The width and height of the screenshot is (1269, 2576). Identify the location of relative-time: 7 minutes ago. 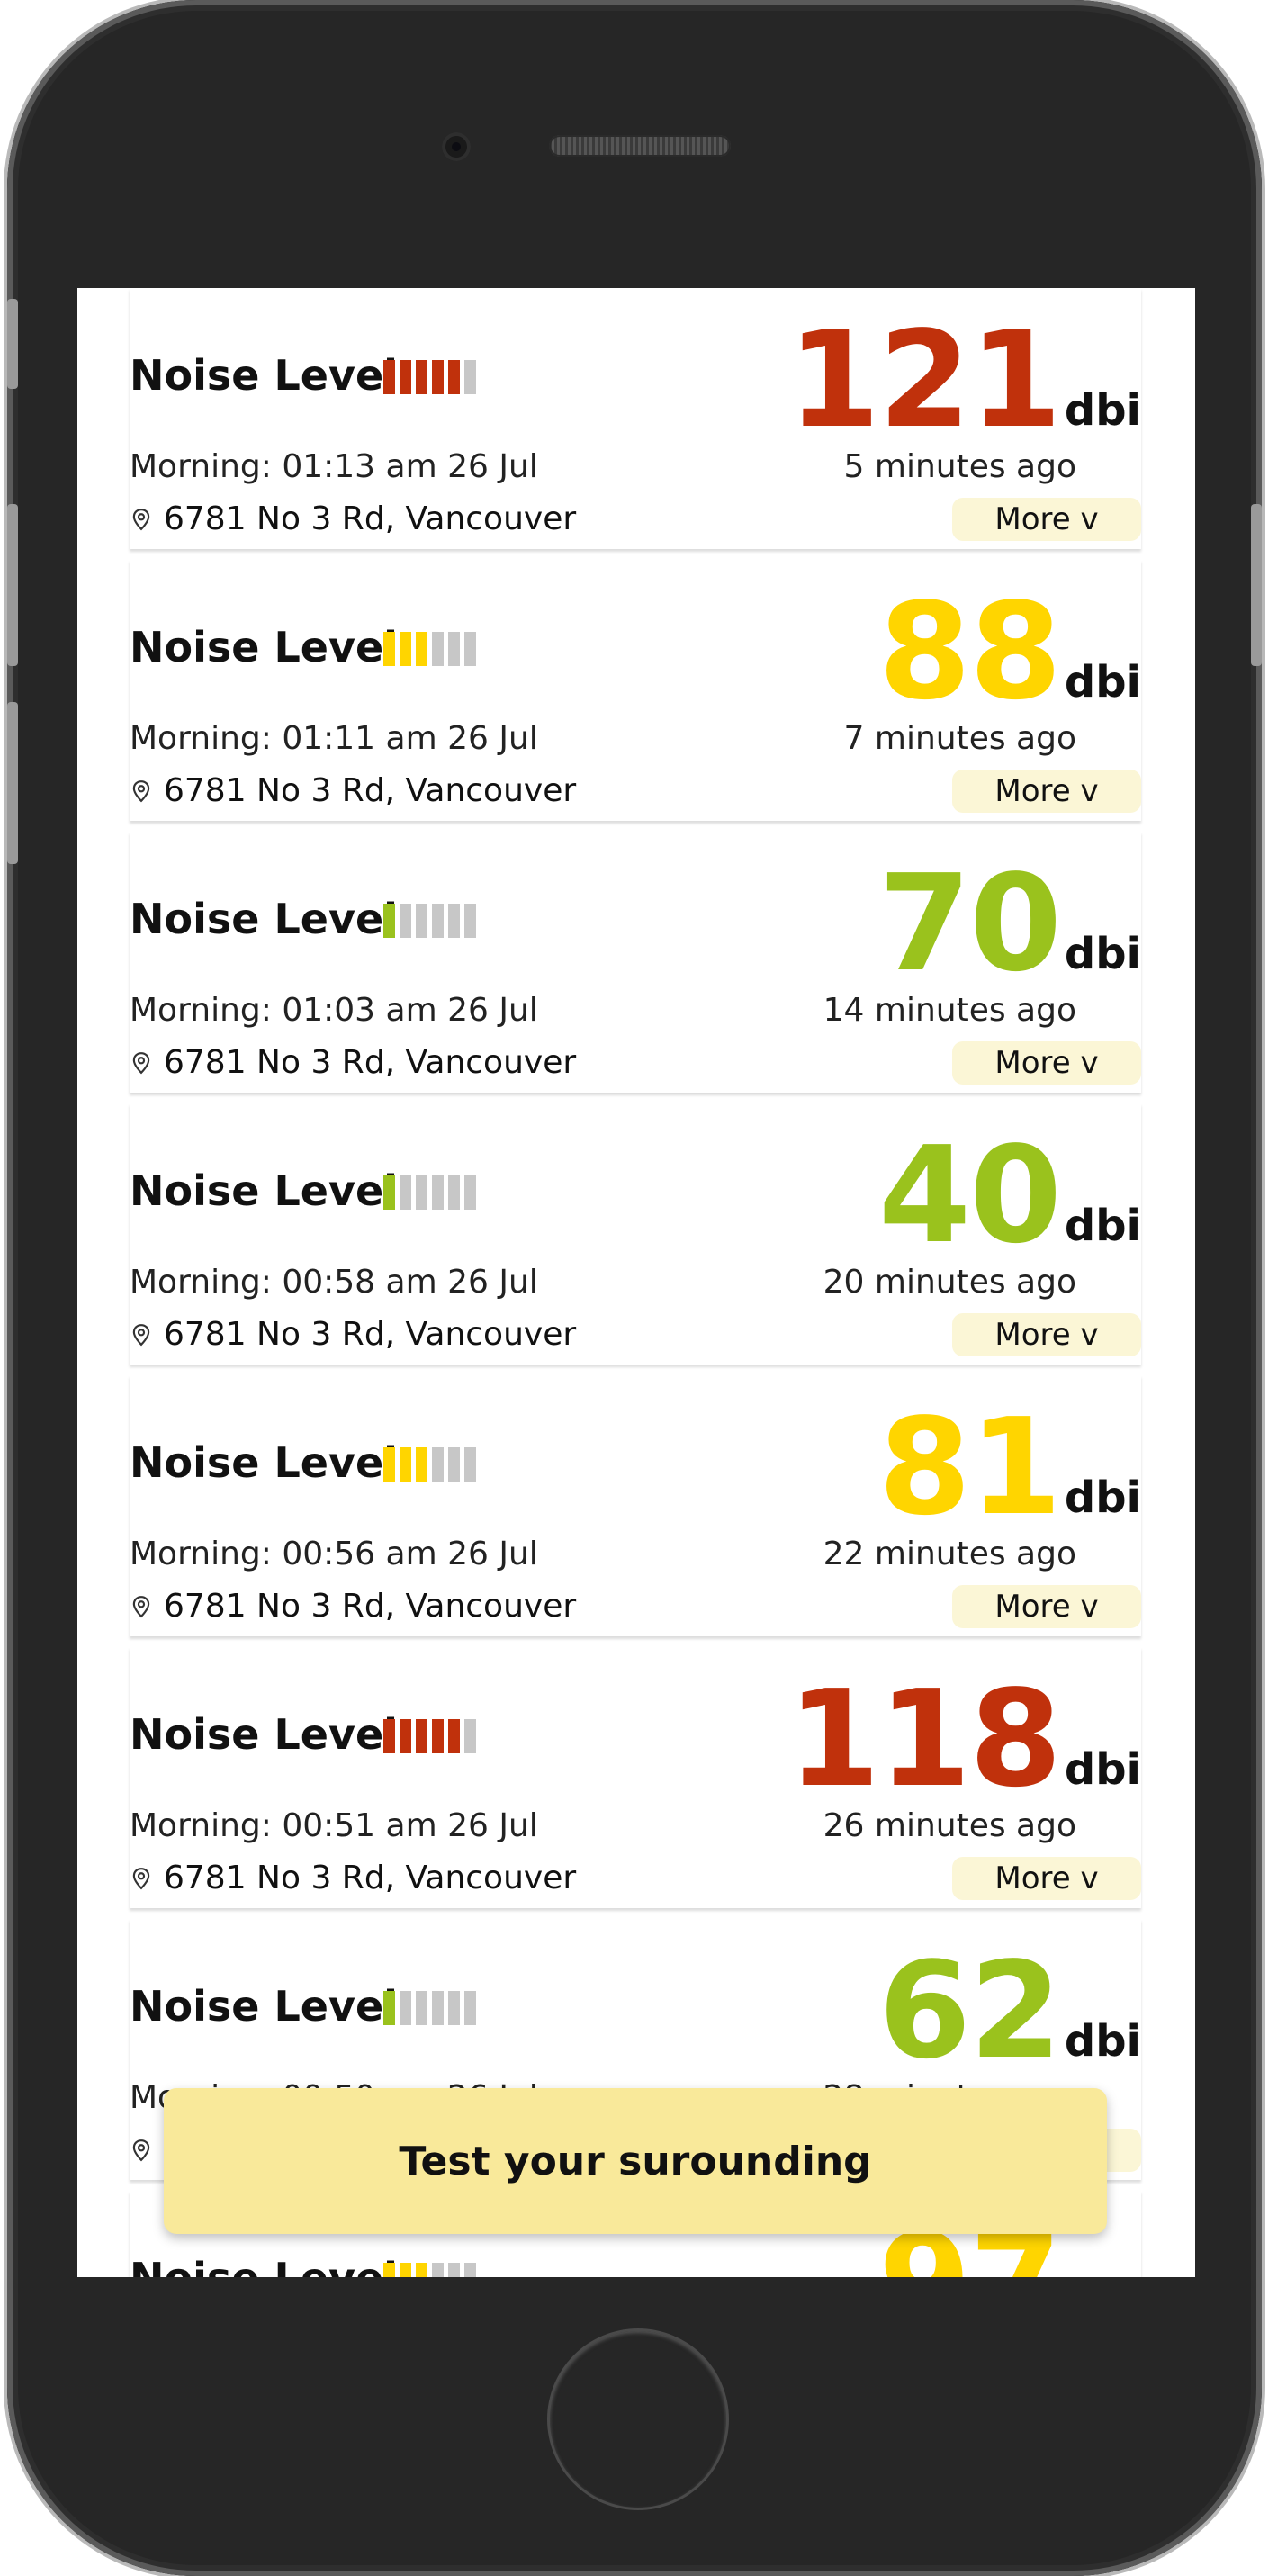
(959, 738).